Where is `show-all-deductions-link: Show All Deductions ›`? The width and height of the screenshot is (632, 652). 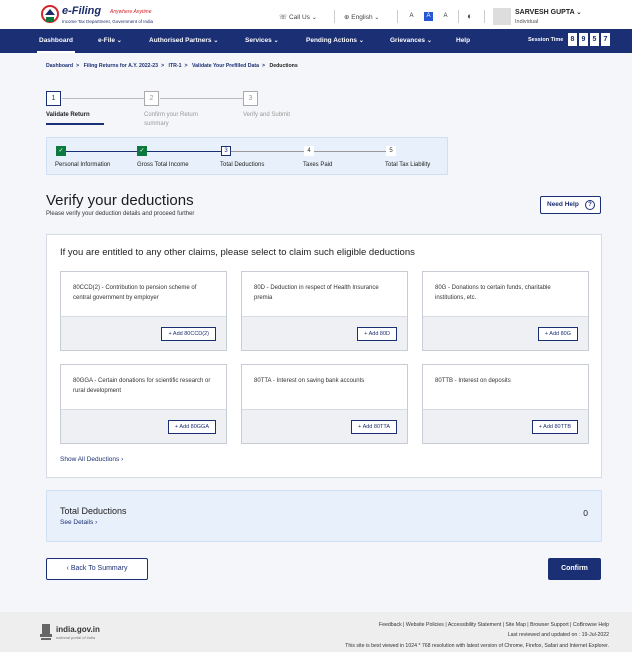 show-all-deductions-link: Show All Deductions › is located at coordinates (91, 459).